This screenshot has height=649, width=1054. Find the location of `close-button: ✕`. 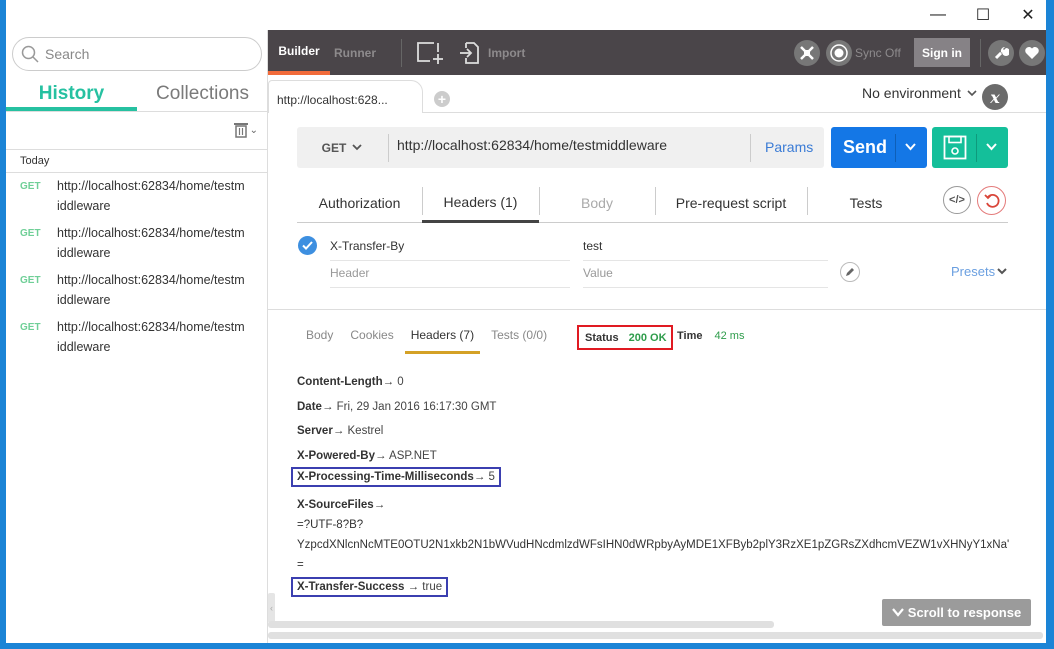

close-button: ✕ is located at coordinates (1027, 15).